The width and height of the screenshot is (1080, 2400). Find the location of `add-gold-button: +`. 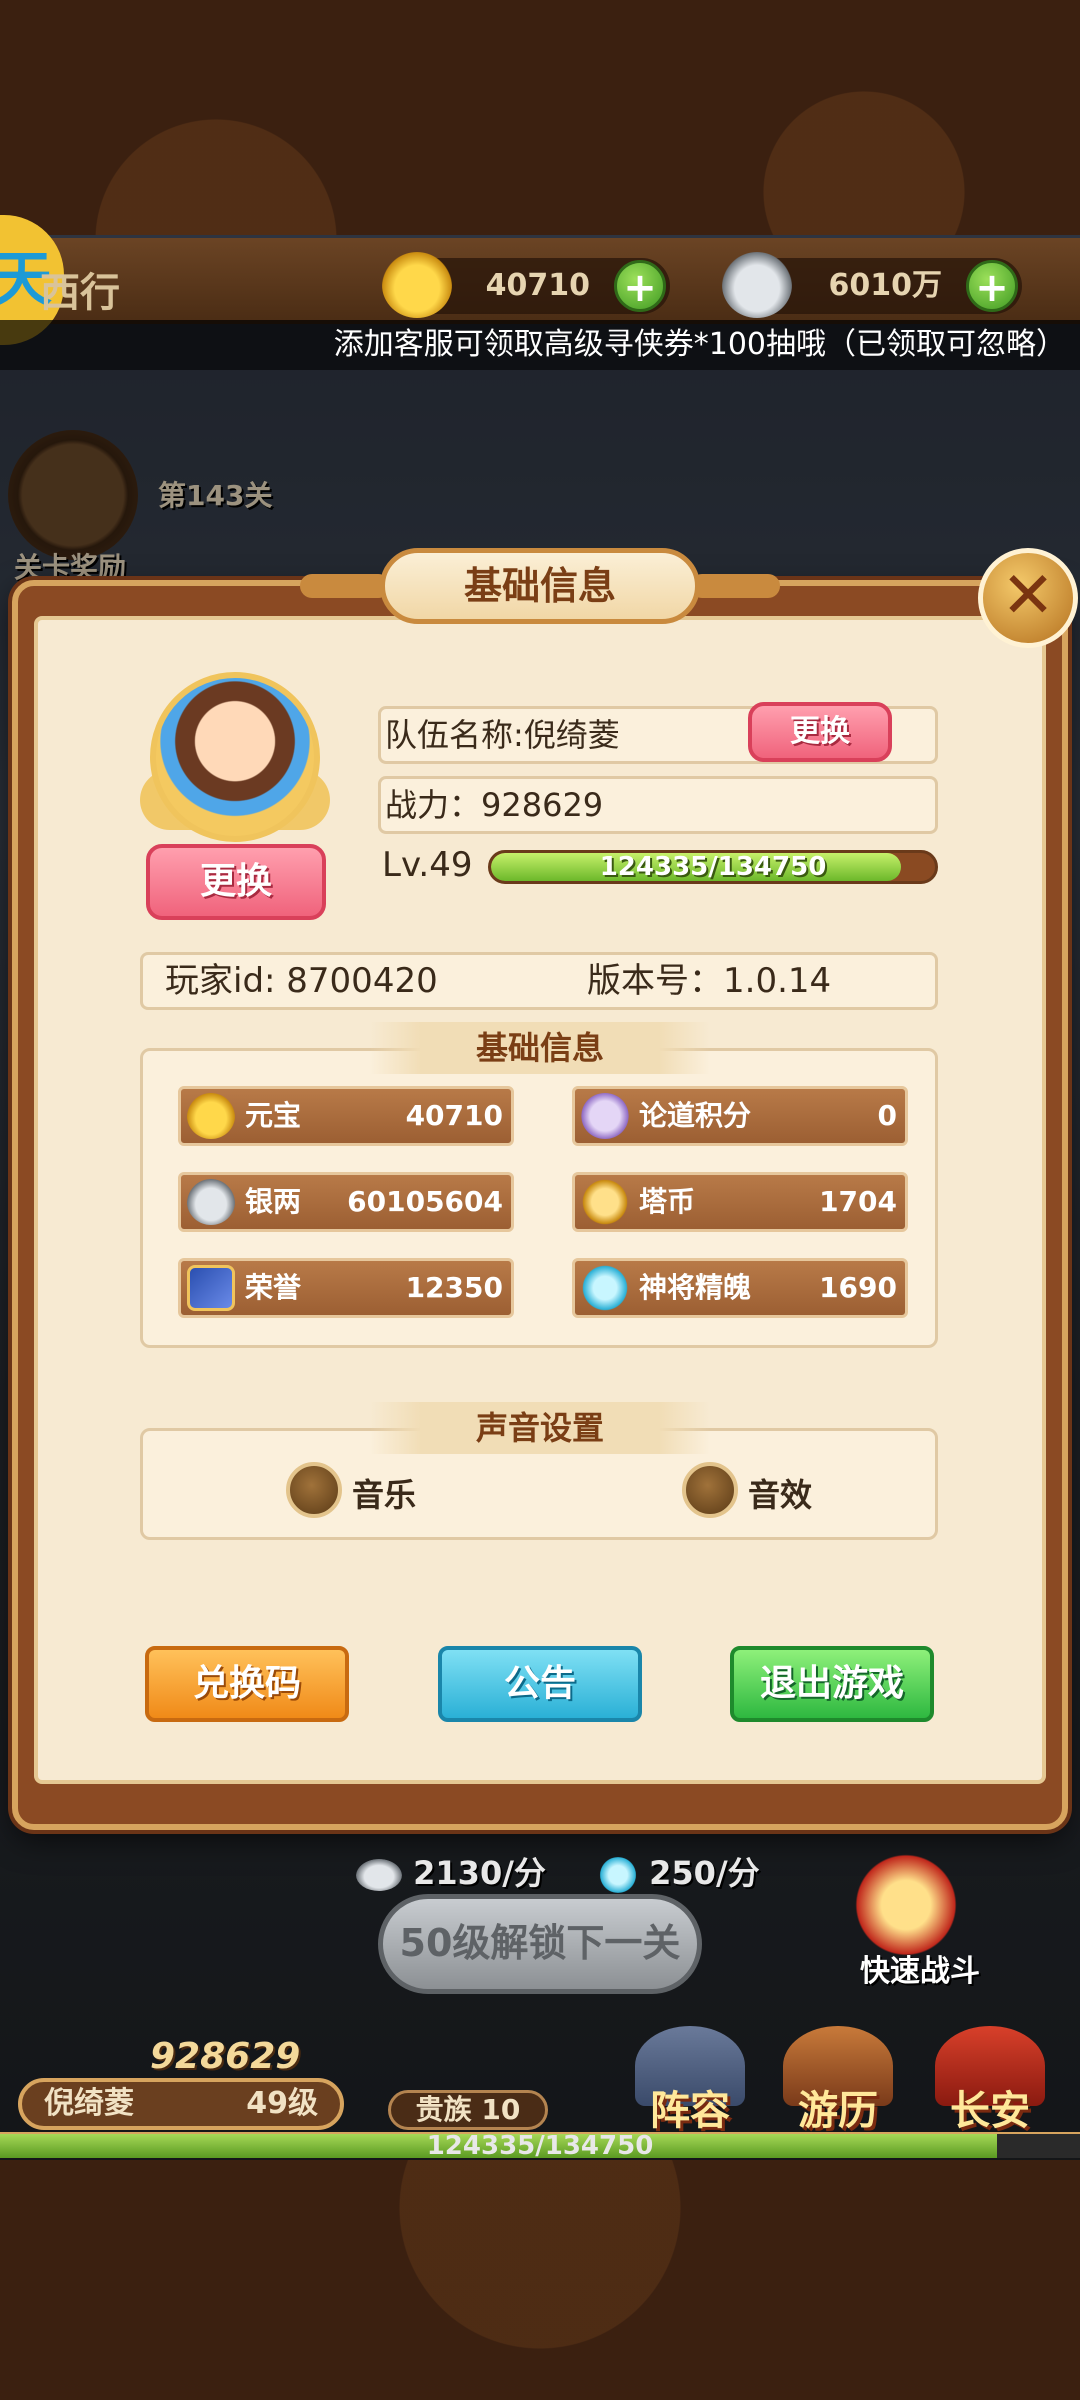

add-gold-button: + is located at coordinates (640, 286).